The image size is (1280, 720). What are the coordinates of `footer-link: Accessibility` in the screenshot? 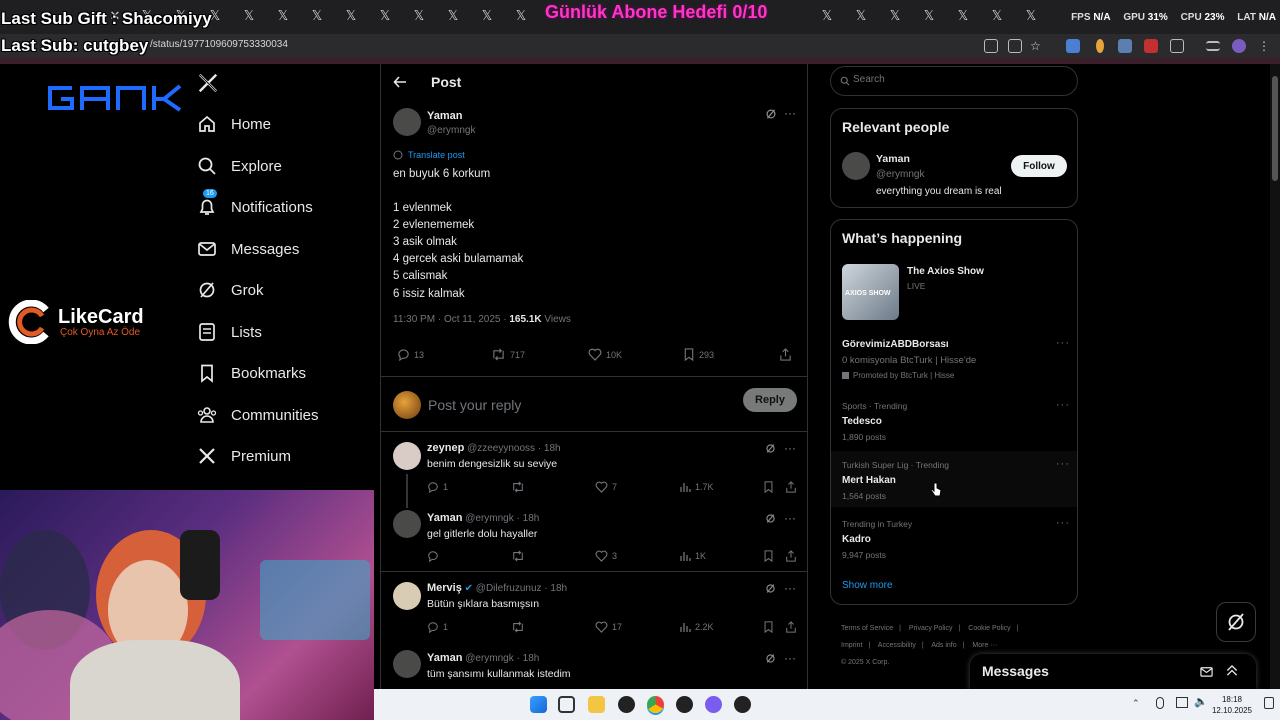 It's located at (897, 645).